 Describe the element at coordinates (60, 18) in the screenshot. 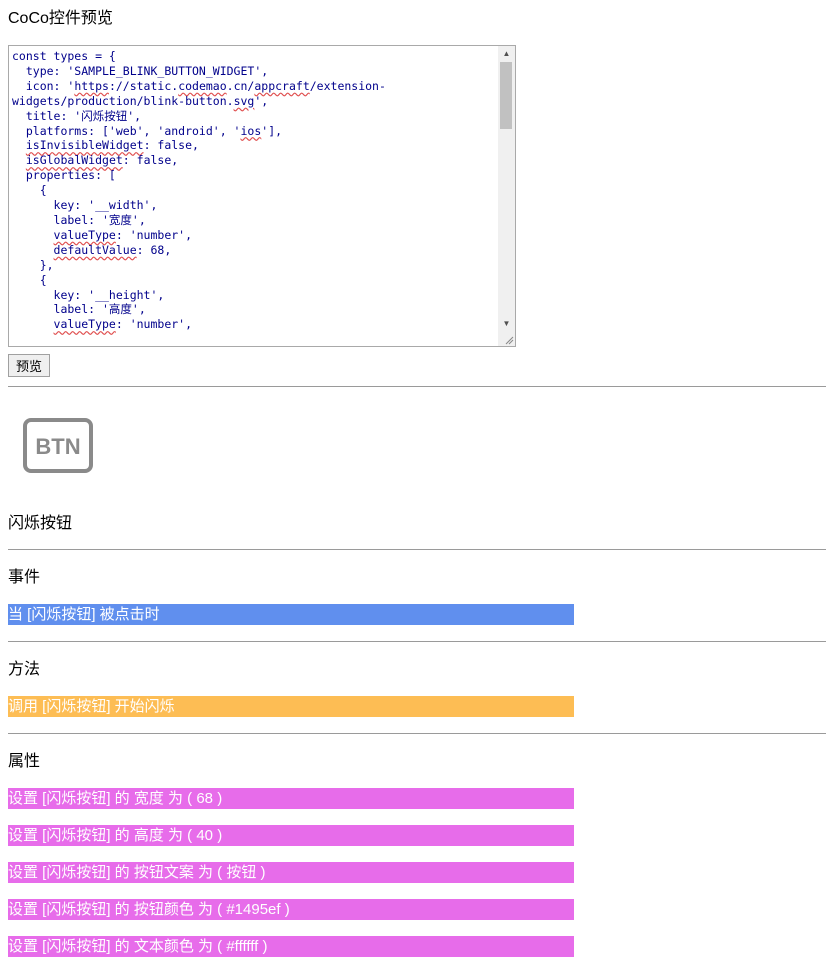

I see `page-title: CoCo控件预览` at that location.